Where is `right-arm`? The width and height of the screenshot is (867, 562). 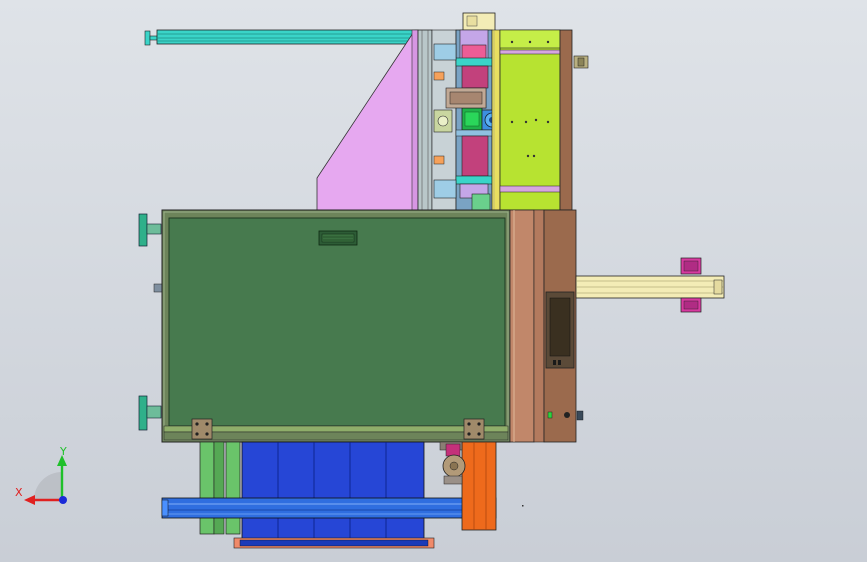
right-arm is located at coordinates (650, 285).